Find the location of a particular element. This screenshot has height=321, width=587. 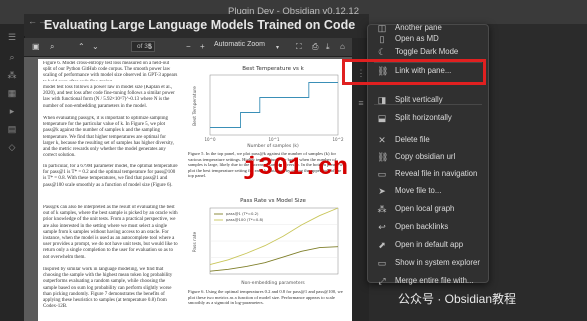

link-icon: ⛓ is located at coordinates (383, 157).